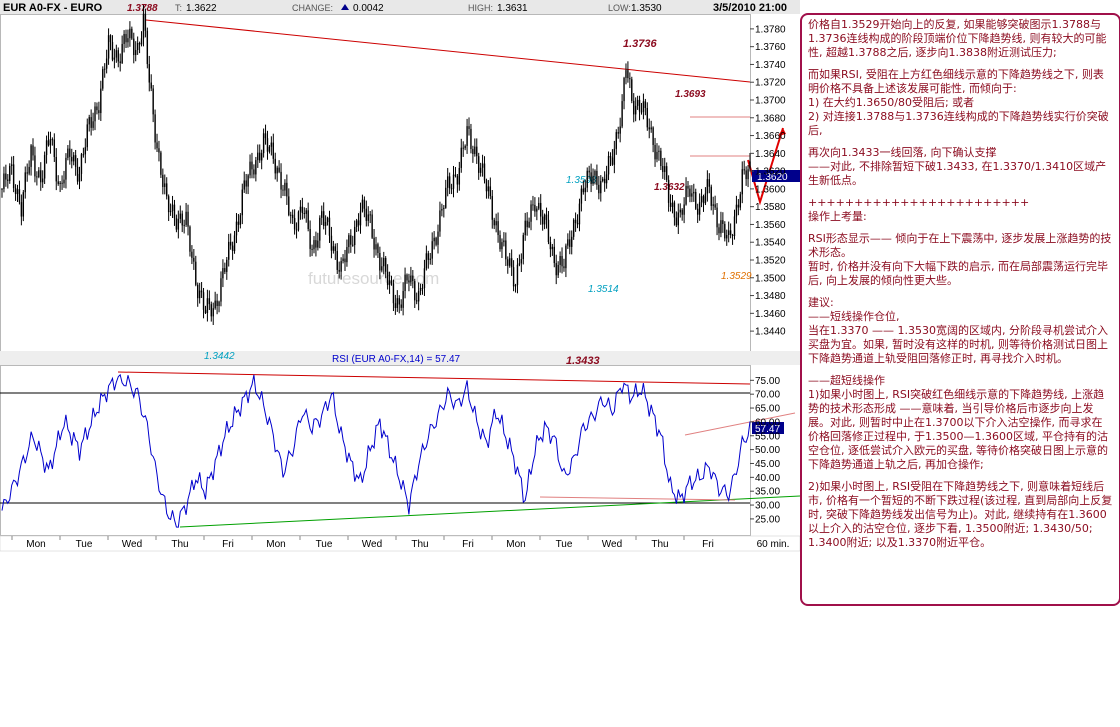  I want to click on price-tick-label: 1.3780, so click(770, 29).